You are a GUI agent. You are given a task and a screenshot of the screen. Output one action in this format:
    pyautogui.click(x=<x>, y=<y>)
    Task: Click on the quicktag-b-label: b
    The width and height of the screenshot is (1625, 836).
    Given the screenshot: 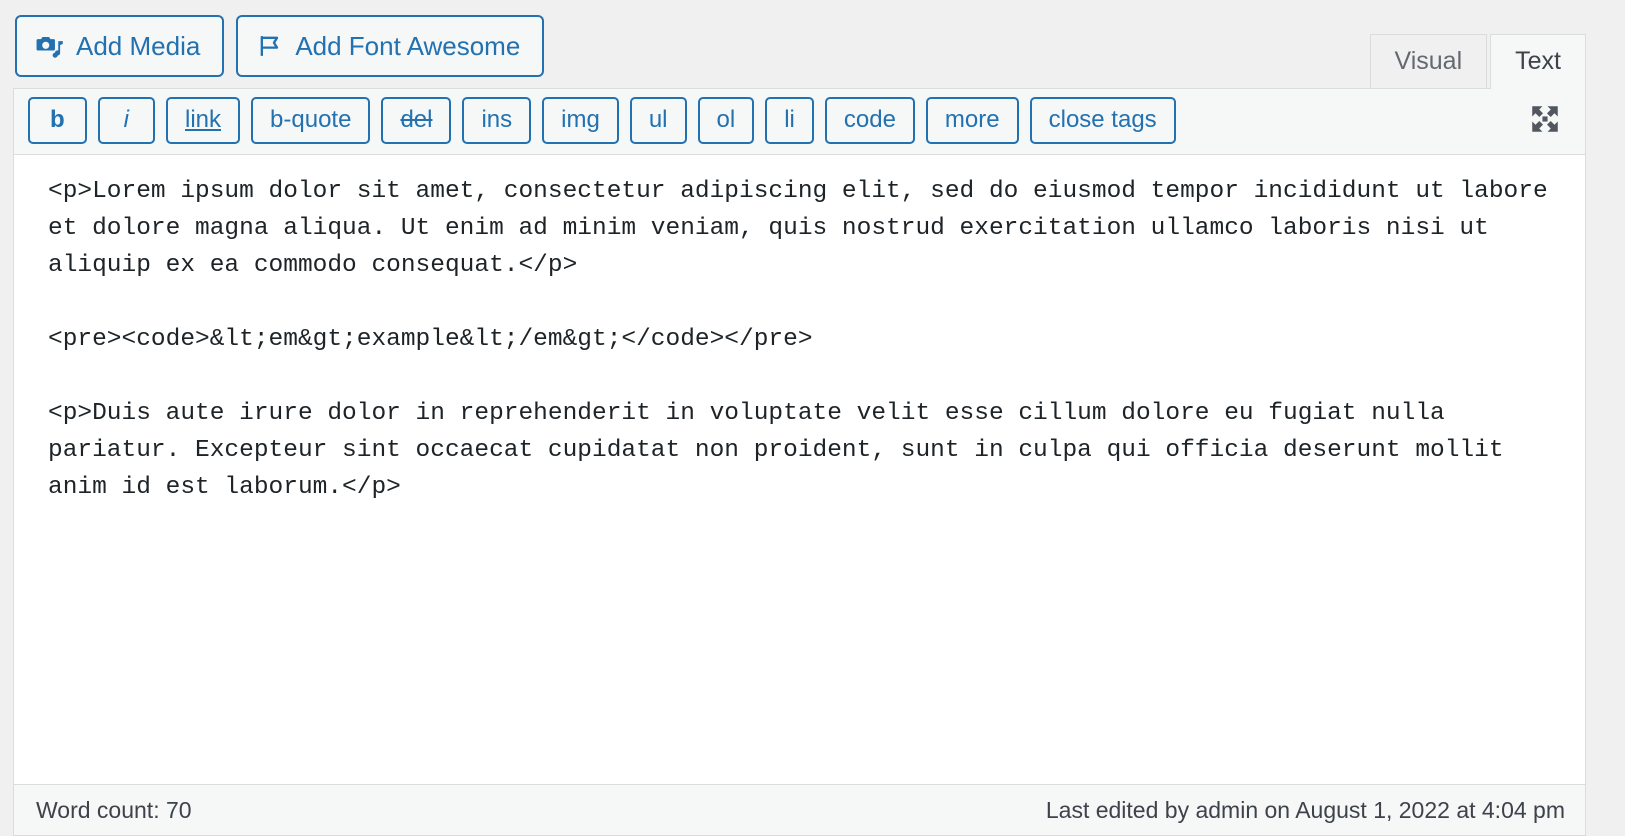 What is the action you would take?
    pyautogui.click(x=57, y=119)
    